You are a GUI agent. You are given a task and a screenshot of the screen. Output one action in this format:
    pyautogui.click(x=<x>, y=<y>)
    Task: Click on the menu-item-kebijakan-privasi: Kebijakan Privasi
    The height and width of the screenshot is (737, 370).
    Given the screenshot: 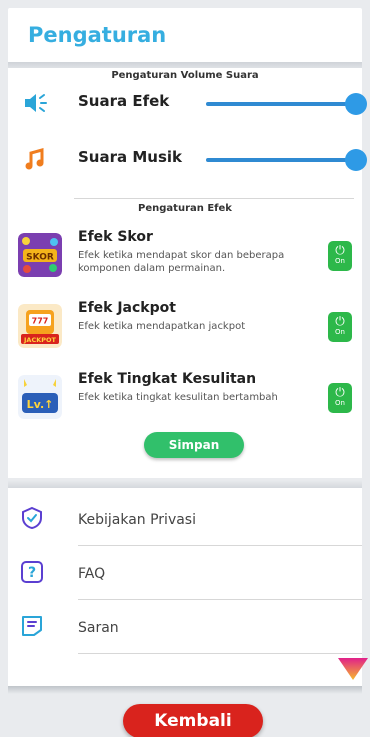 What is the action you would take?
    pyautogui.click(x=185, y=519)
    